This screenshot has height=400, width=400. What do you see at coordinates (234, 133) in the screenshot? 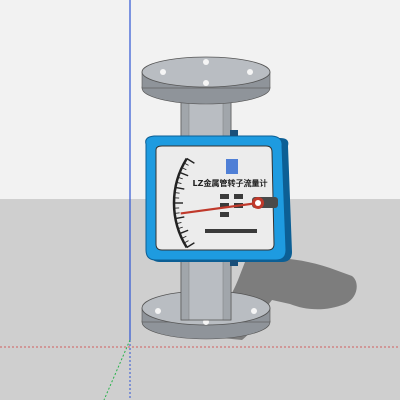
I see `top-bracket` at bounding box center [234, 133].